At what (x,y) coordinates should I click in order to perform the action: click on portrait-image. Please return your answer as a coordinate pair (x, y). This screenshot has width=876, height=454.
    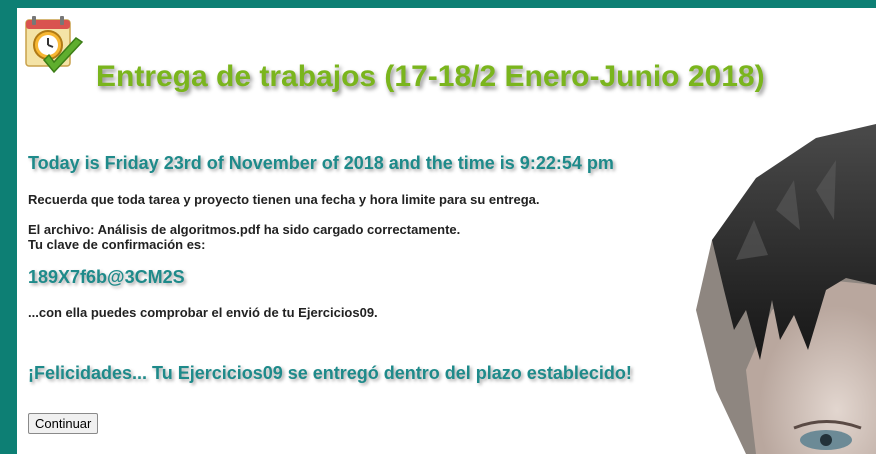
    Looking at the image, I should click on (786, 289).